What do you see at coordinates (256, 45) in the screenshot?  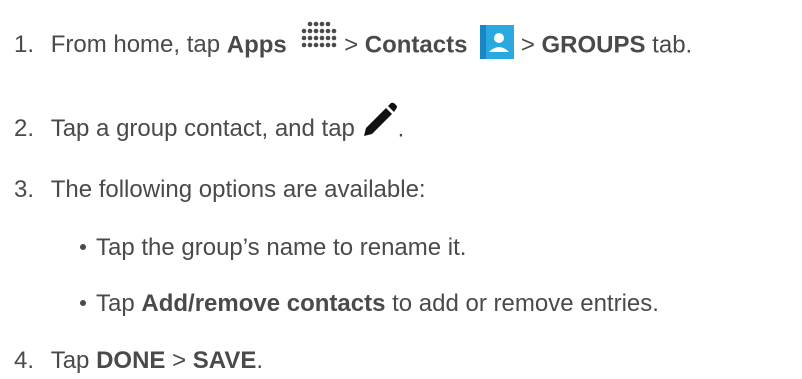 I see `apps-label: Apps` at bounding box center [256, 45].